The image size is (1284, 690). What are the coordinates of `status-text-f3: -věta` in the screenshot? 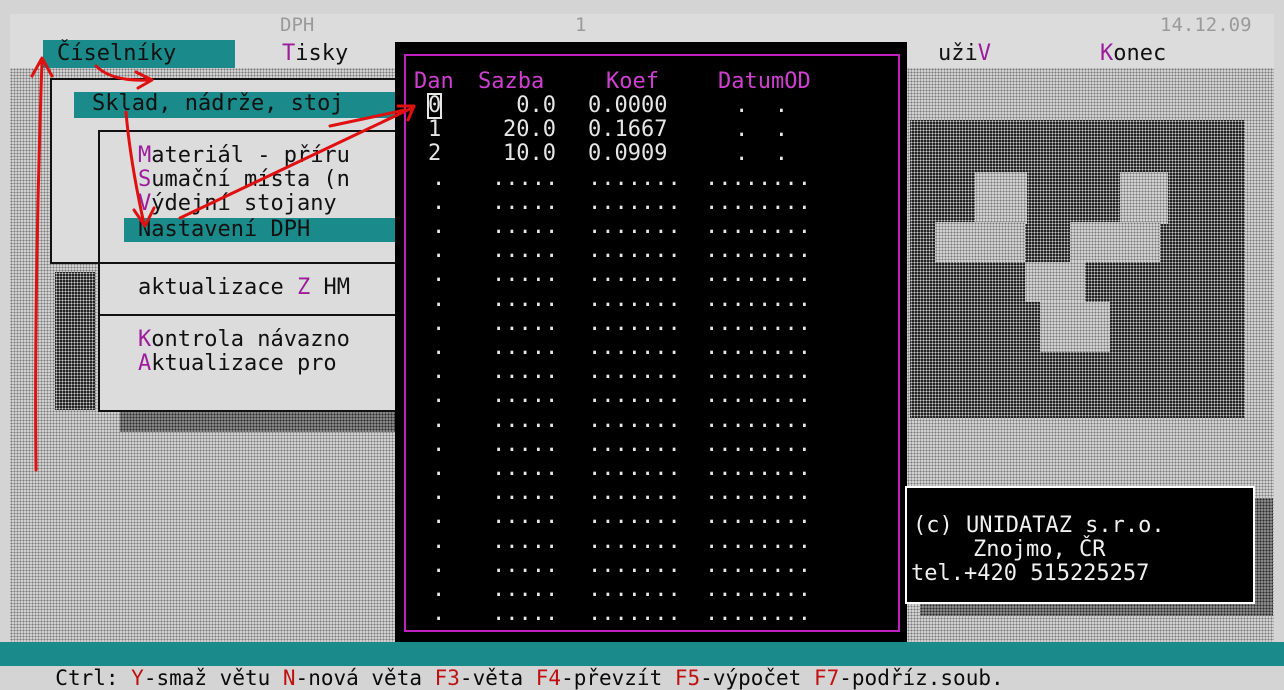 It's located at (497, 678).